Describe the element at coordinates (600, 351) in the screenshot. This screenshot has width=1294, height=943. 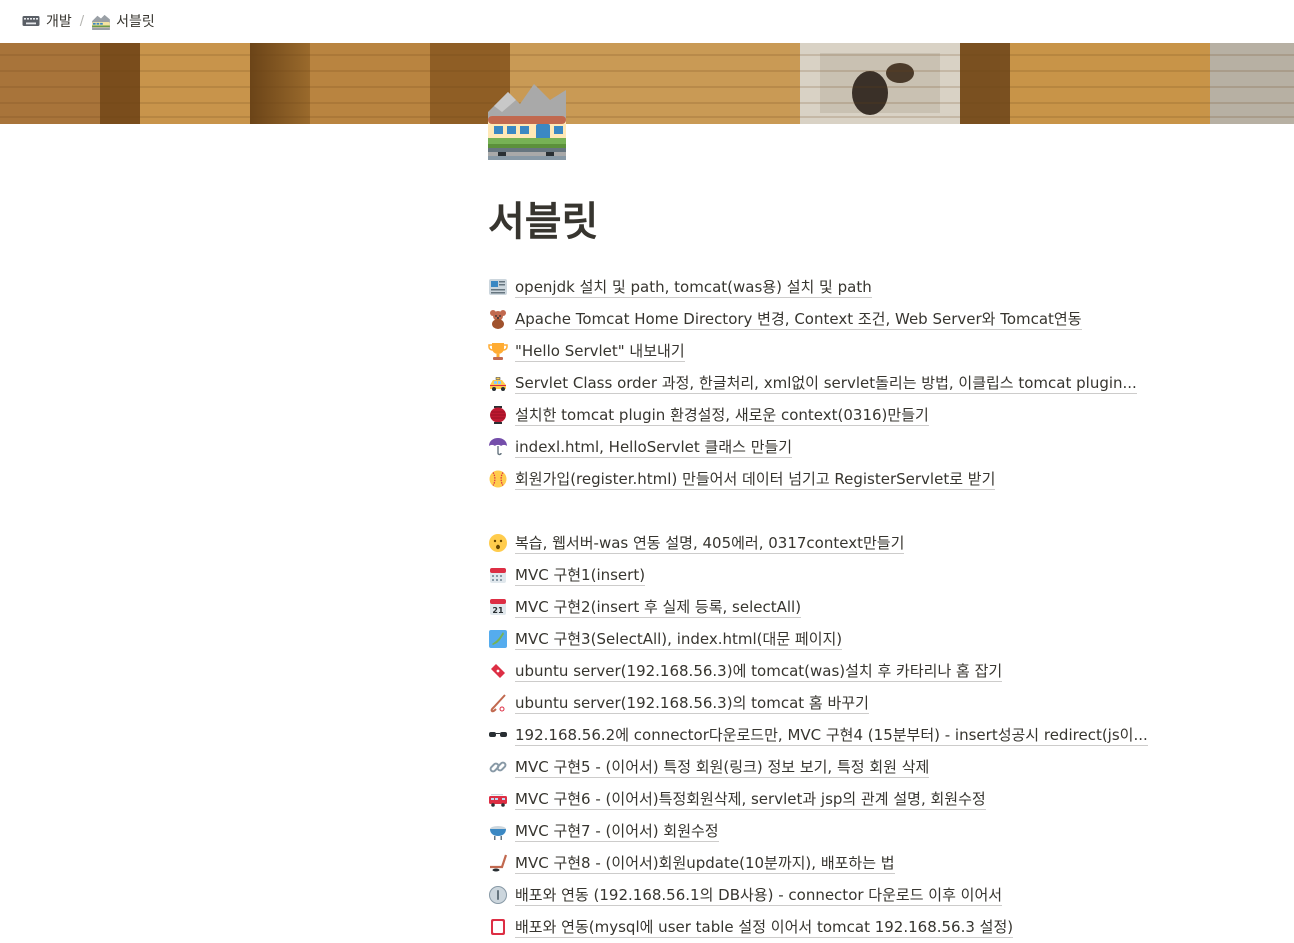
I see `page-link-label: "Hello Servlet" 내보내기` at that location.